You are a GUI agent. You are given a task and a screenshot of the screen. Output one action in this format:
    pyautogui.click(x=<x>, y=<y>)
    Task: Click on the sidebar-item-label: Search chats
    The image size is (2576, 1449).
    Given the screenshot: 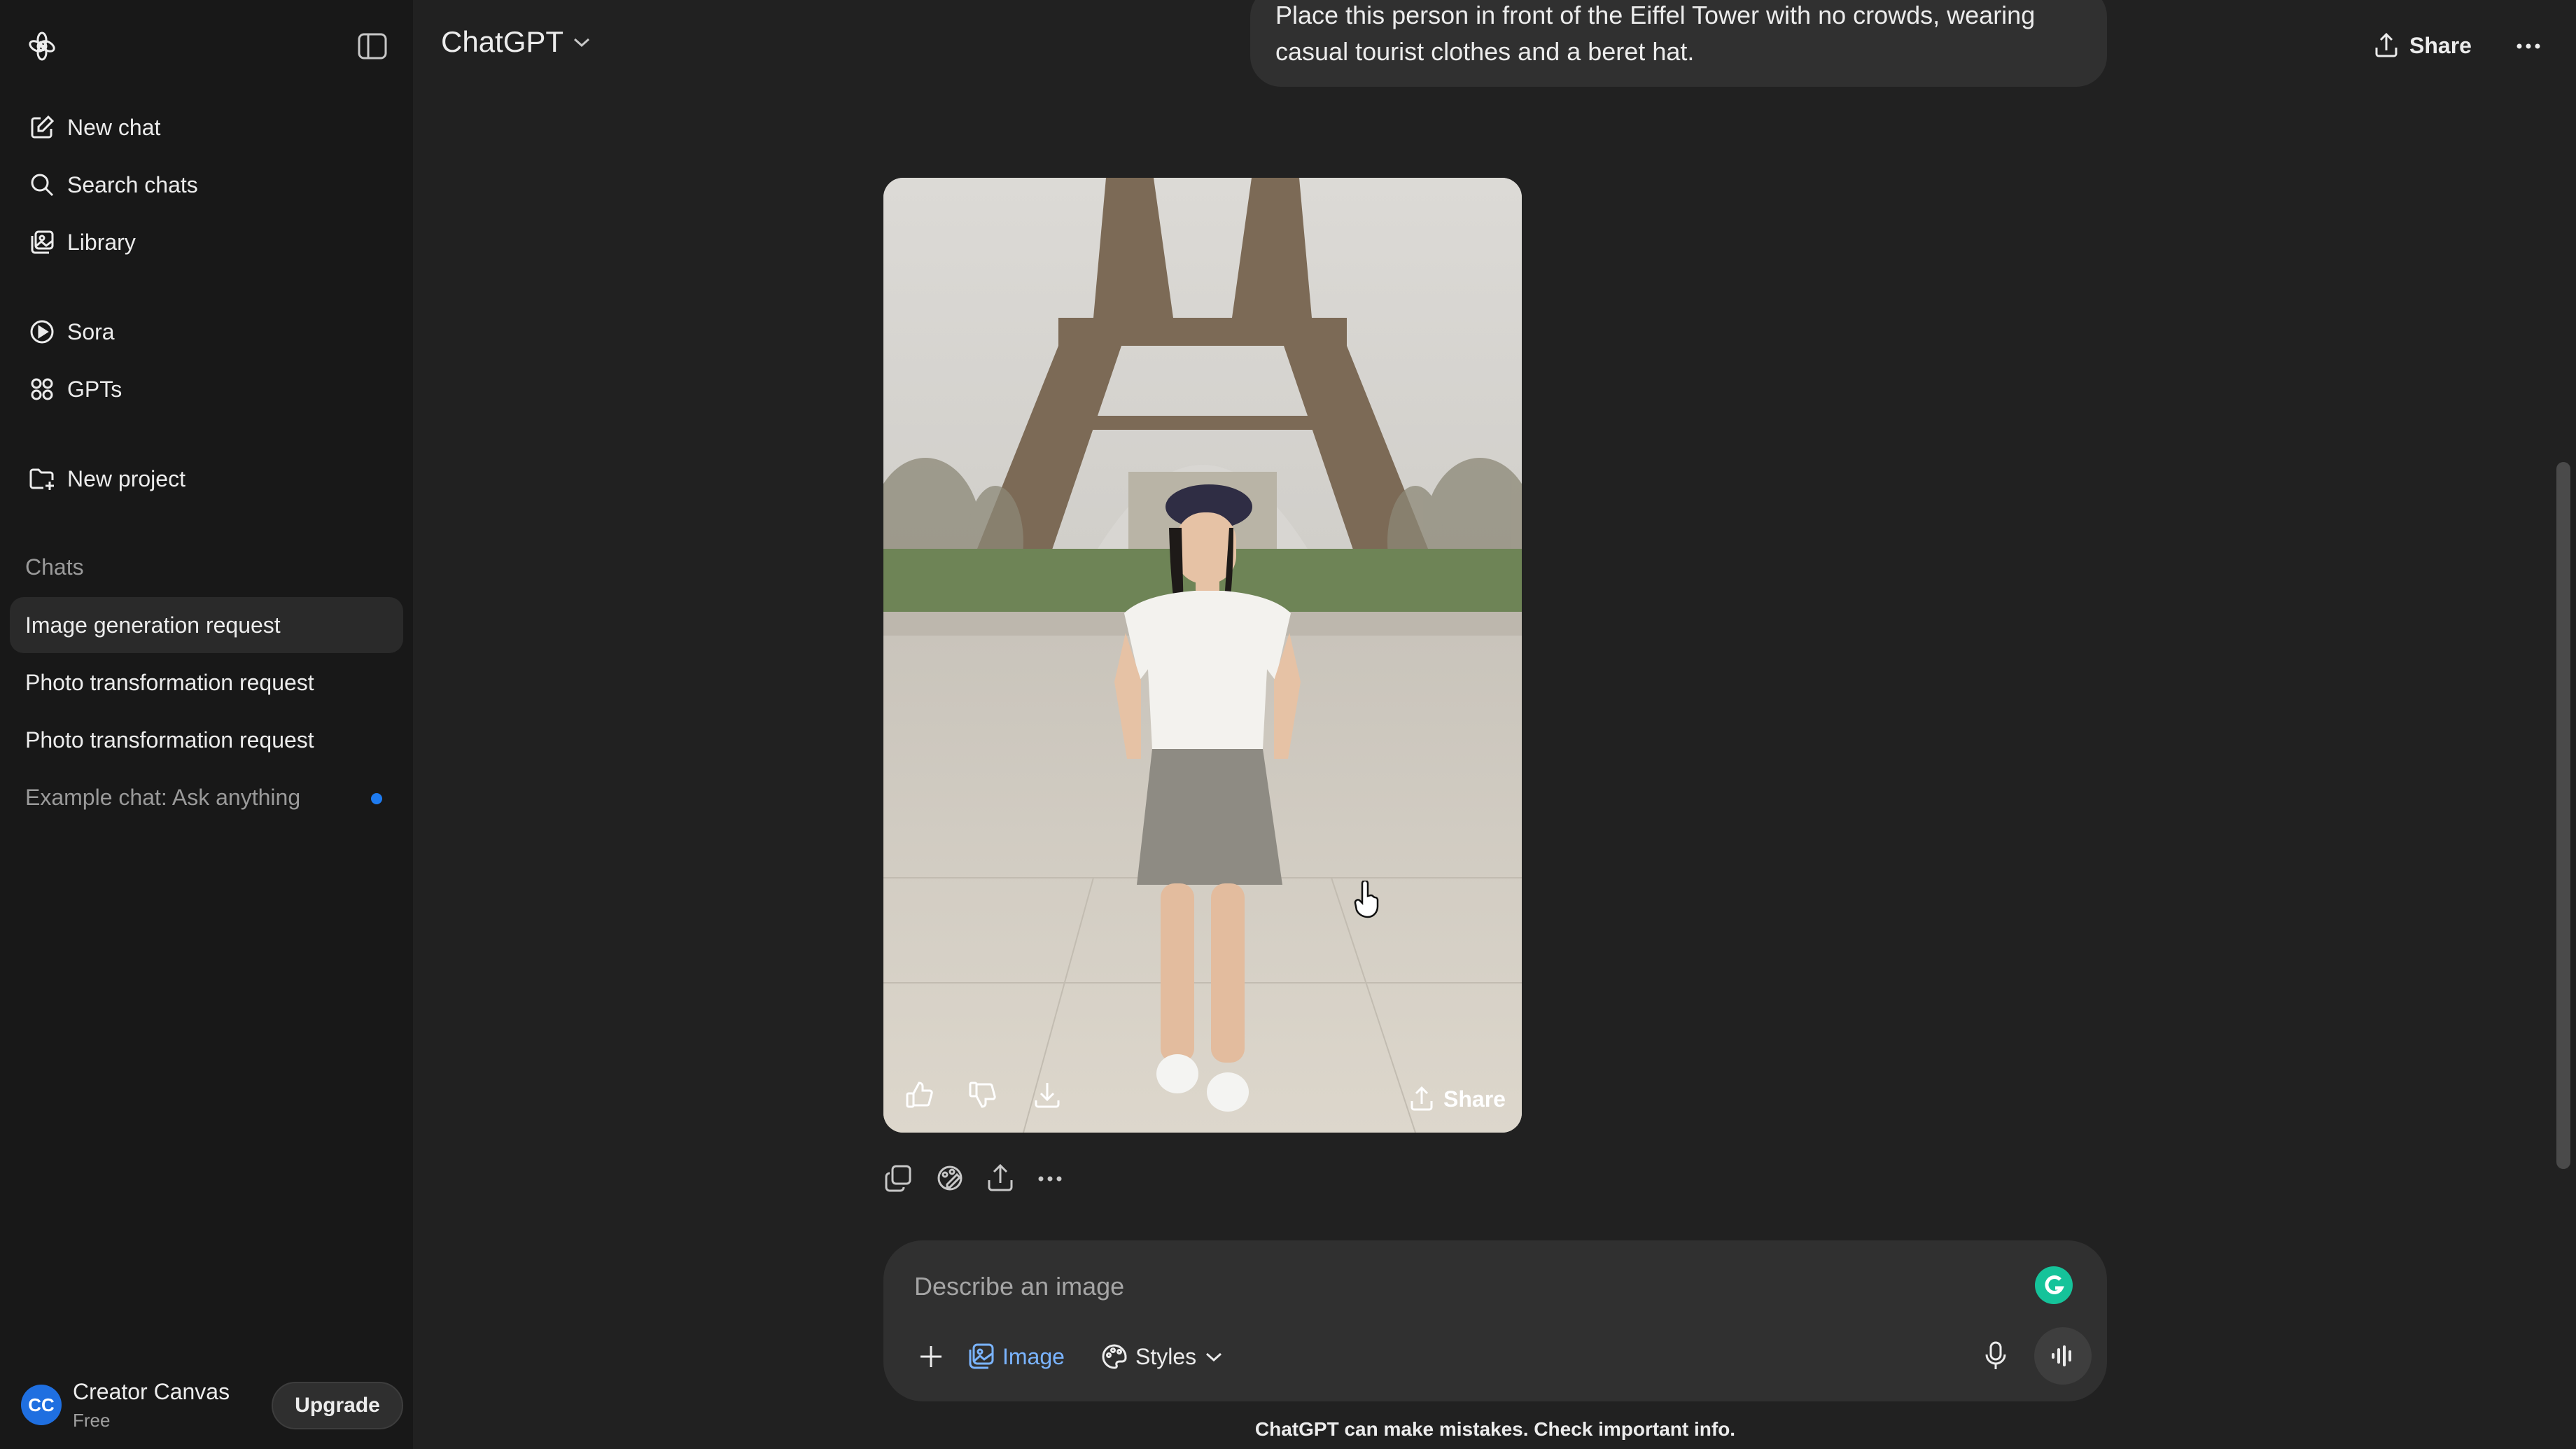 What is the action you would take?
    pyautogui.click(x=132, y=184)
    